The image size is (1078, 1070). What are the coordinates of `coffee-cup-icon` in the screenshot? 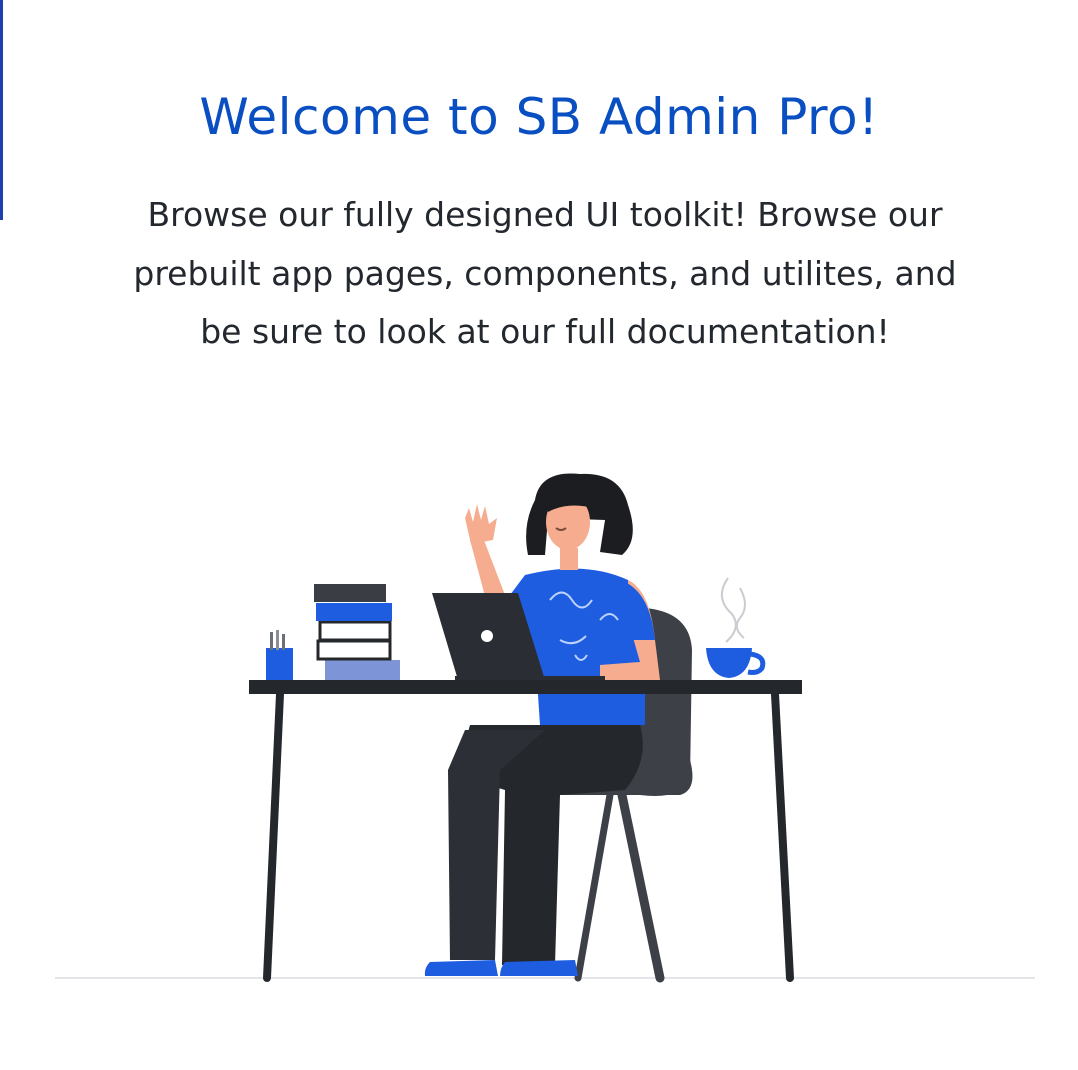 It's located at (736, 627).